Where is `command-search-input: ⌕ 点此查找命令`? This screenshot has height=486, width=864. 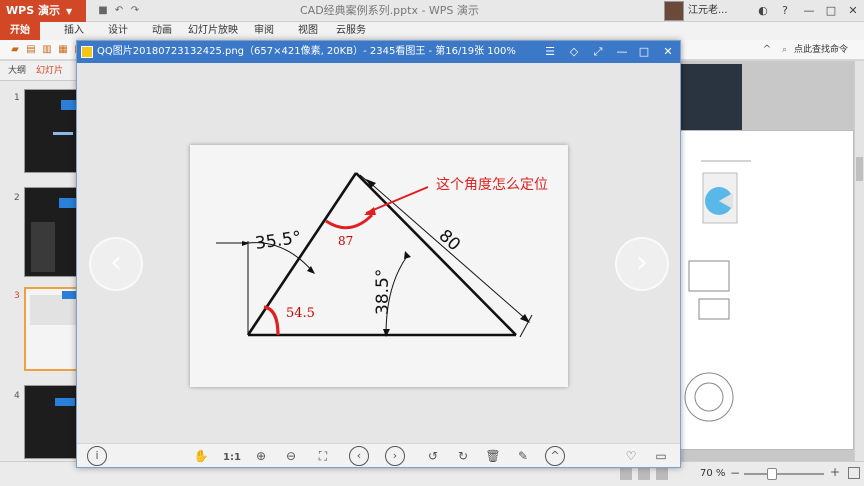 command-search-input: ⌕ 点此查找命令 is located at coordinates (821, 50).